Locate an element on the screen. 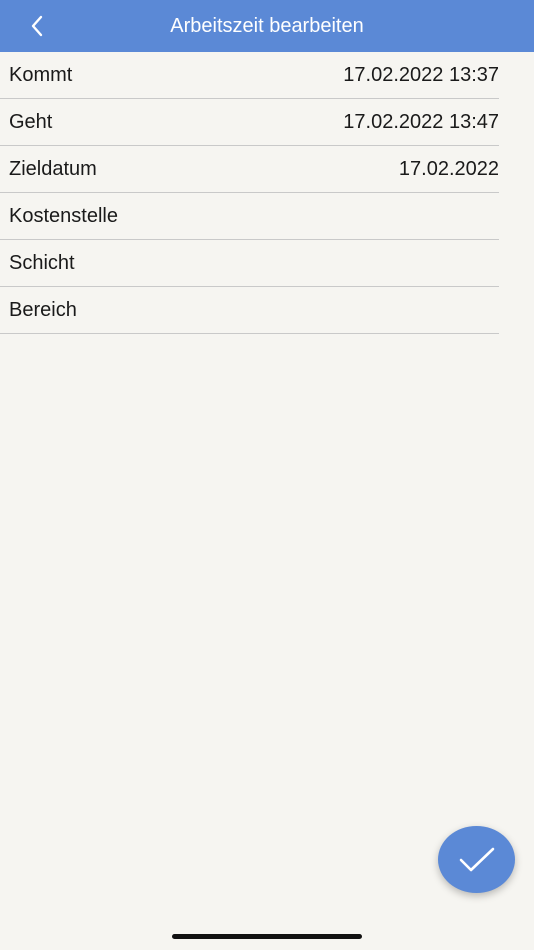 The height and width of the screenshot is (950, 534). back-button is located at coordinates (37, 26).